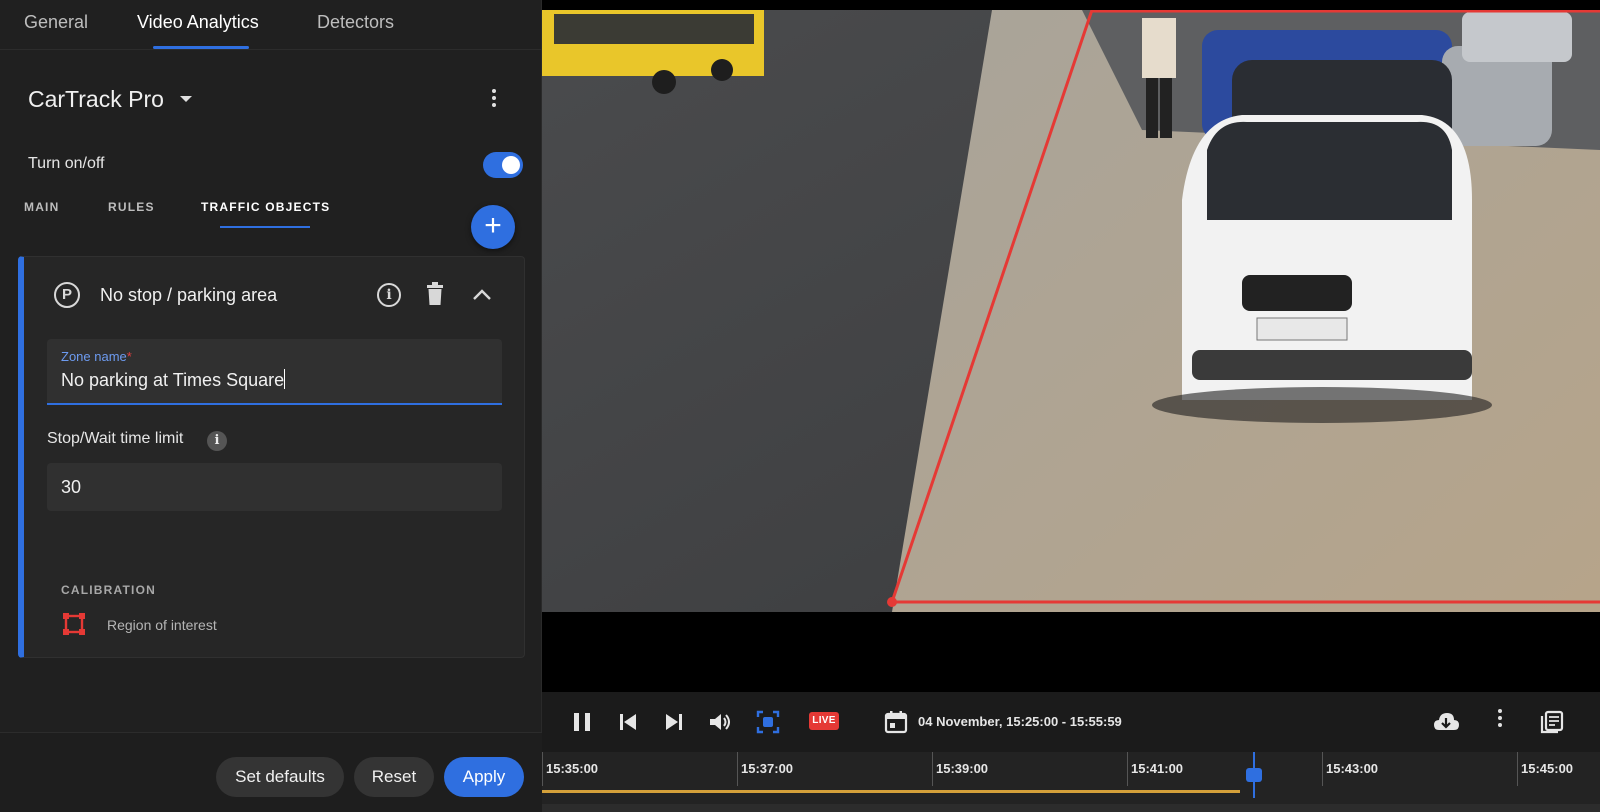 The image size is (1600, 812). Describe the element at coordinates (131, 207) in the screenshot. I see `subtab-rules: RULES` at that location.